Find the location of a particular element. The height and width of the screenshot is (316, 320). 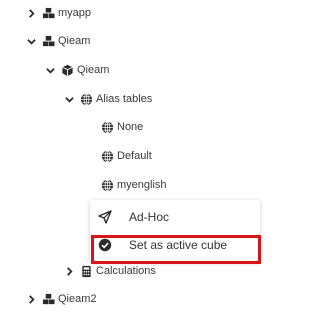

tree-node-label: Default is located at coordinates (134, 156).